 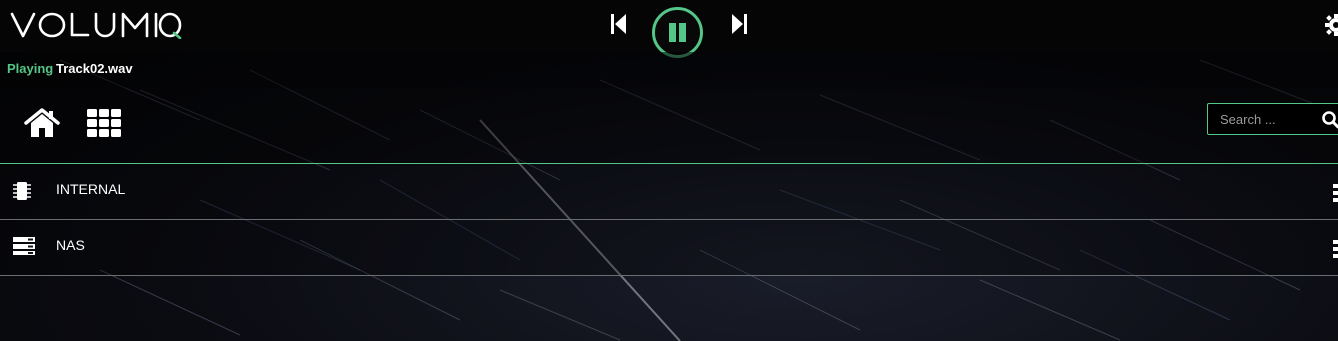 I want to click on grid-icon, so click(x=104, y=123).